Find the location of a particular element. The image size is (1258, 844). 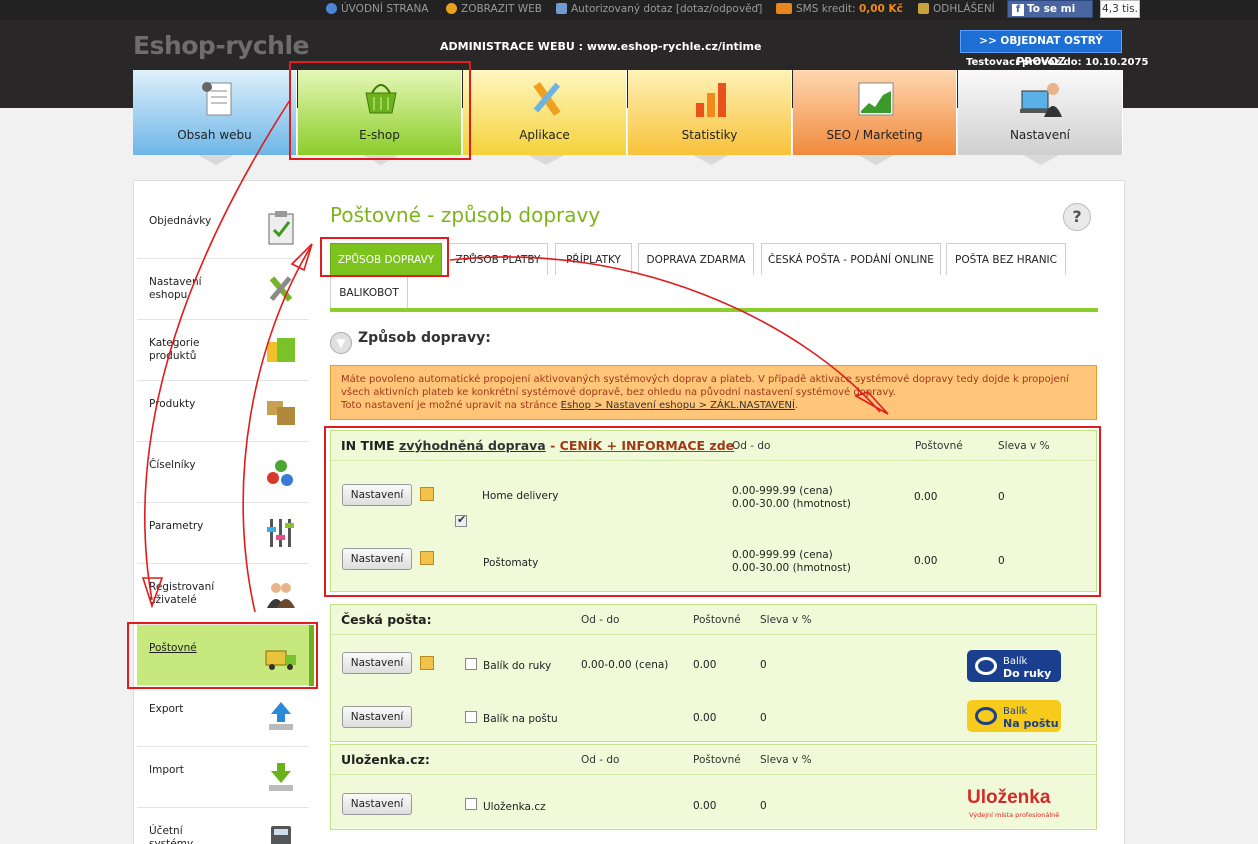

sidebar-item-ciselniky: Číselníky is located at coordinates (223, 472).